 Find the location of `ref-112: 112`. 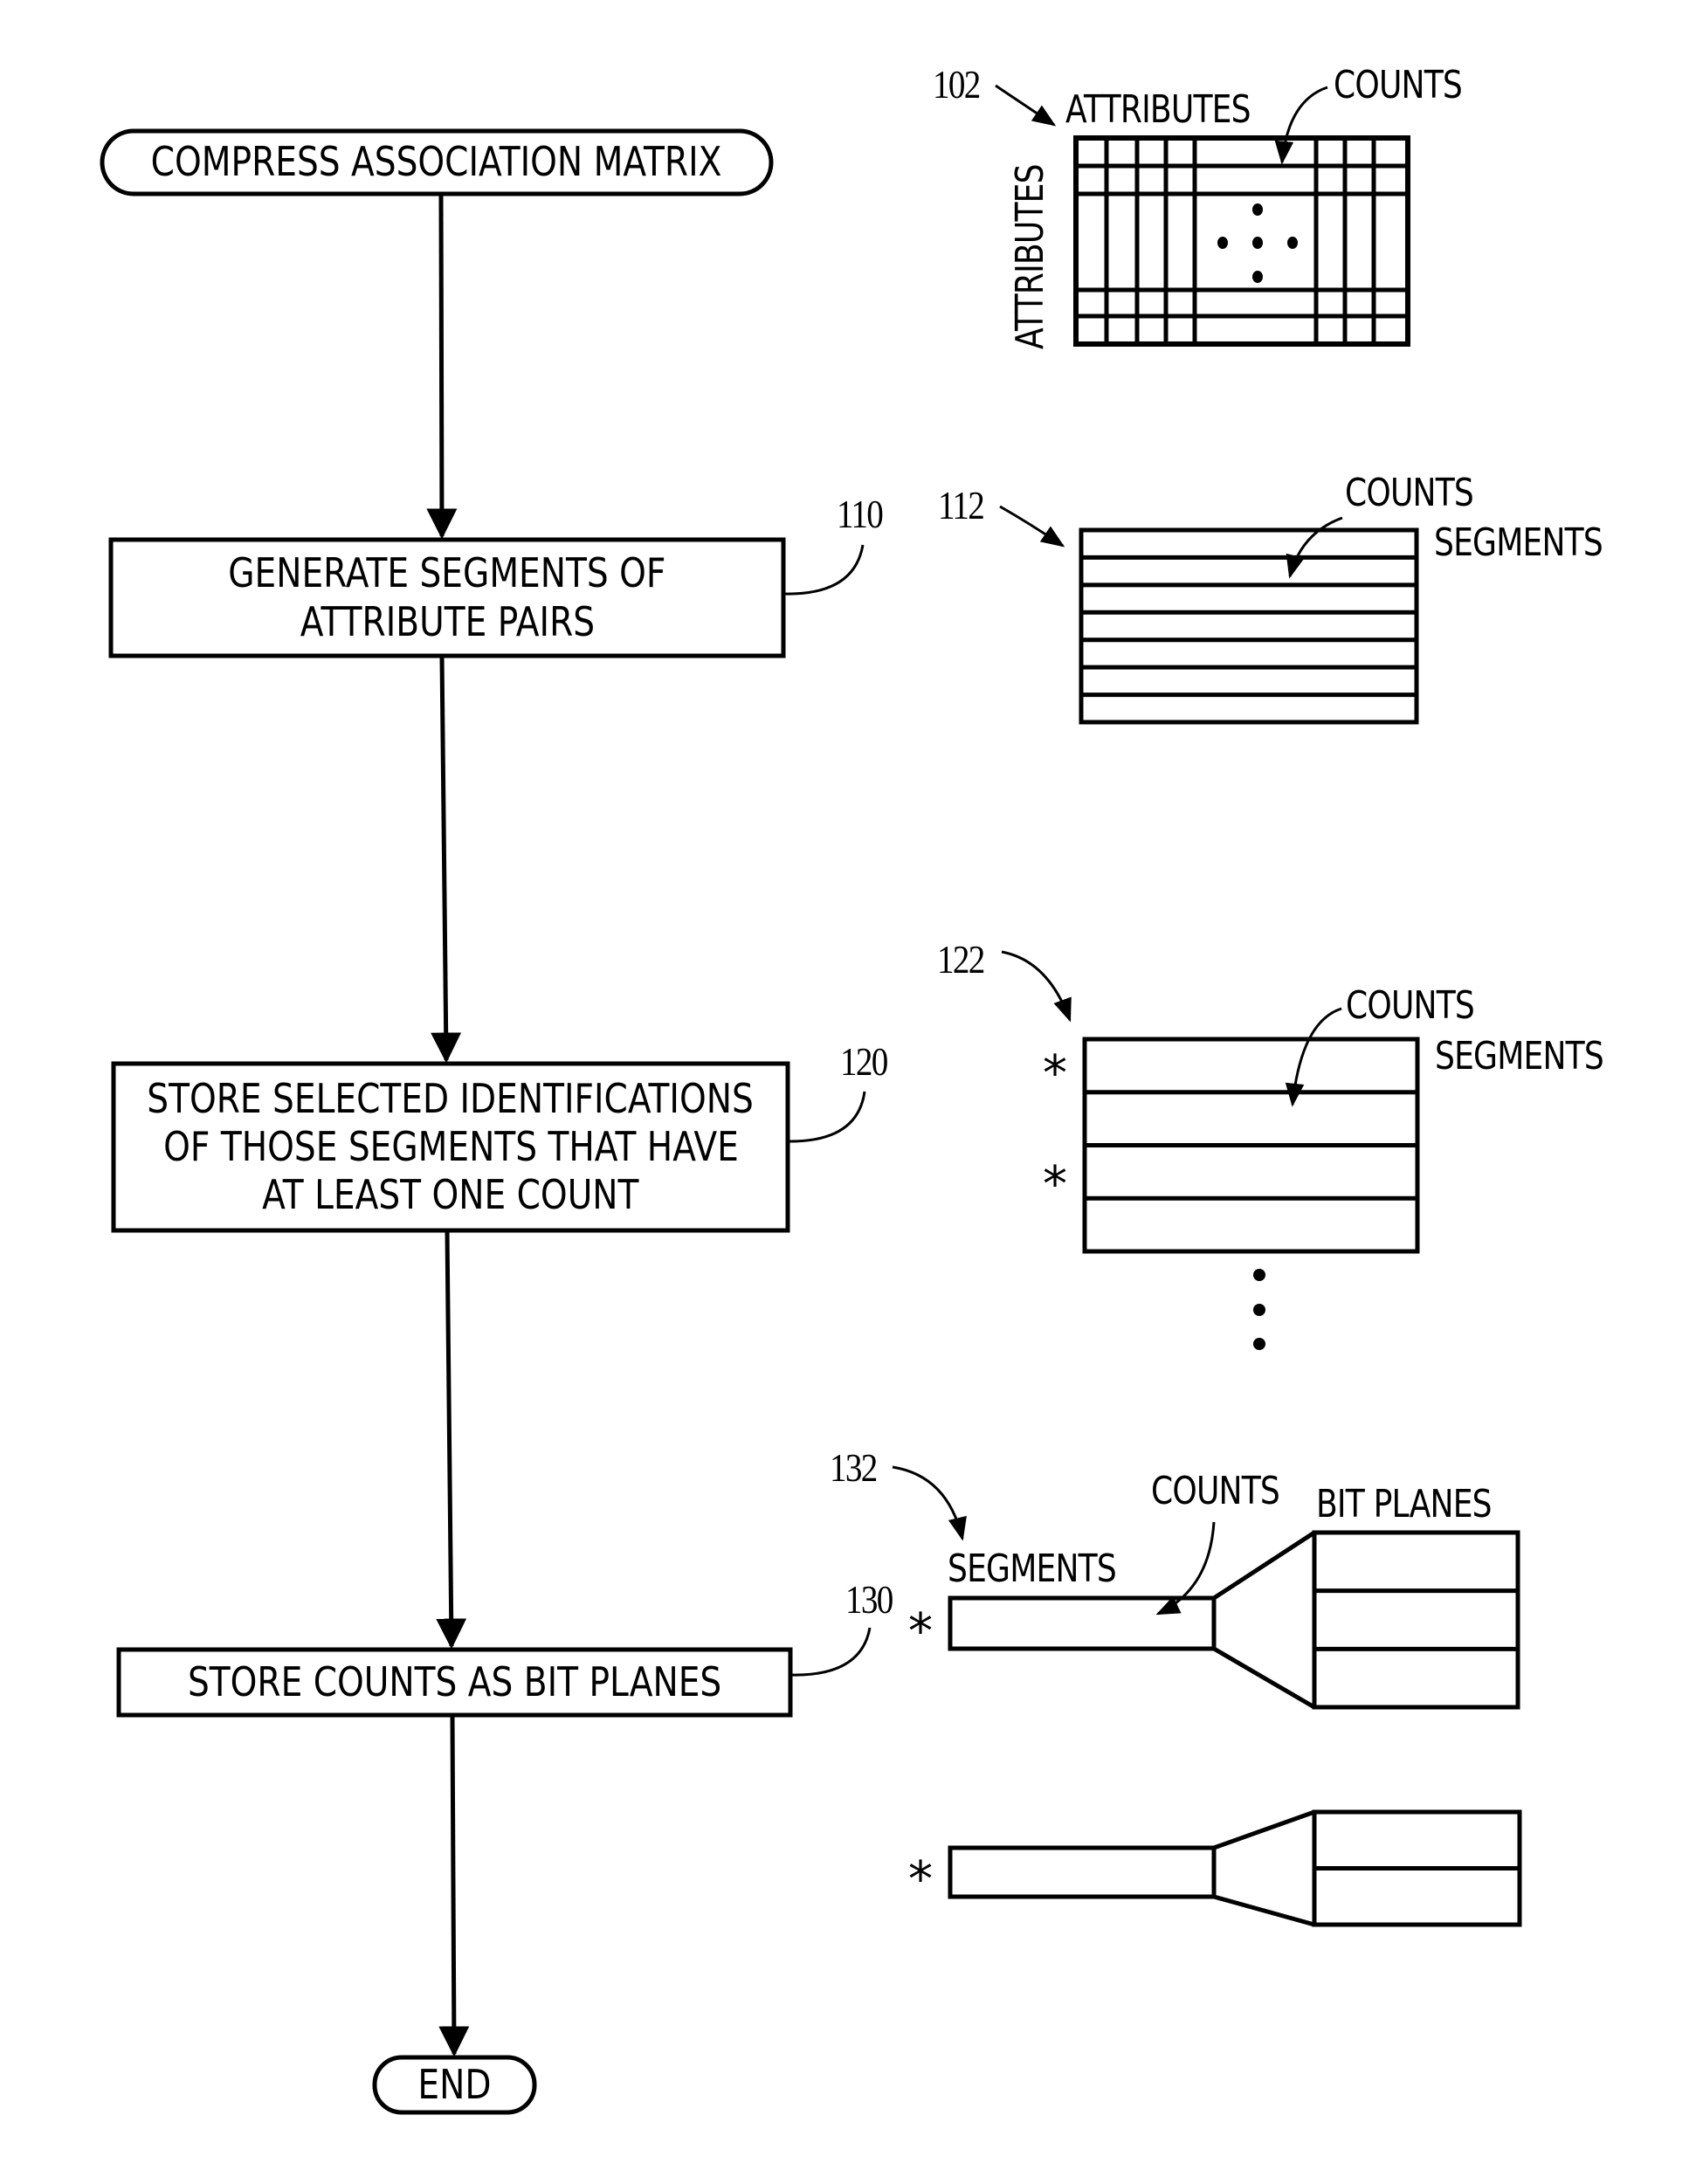

ref-112: 112 is located at coordinates (961, 505).